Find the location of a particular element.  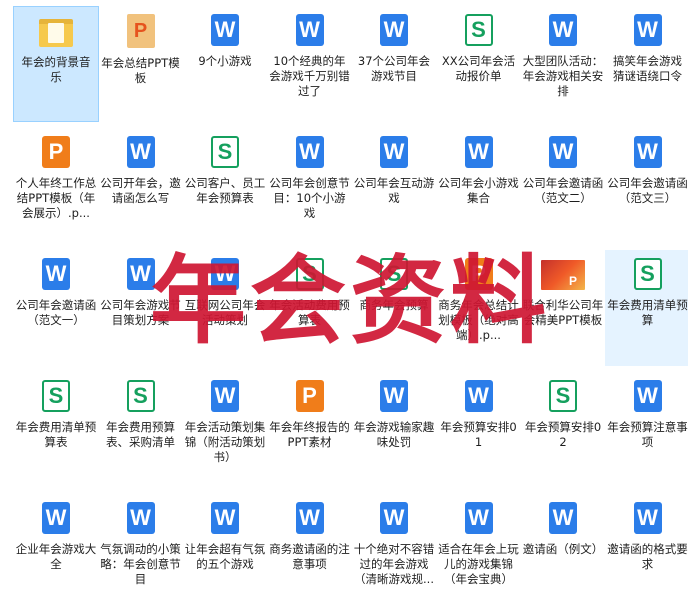

file-item: P 年会总结PPT模板 is located at coordinates (141, 64).